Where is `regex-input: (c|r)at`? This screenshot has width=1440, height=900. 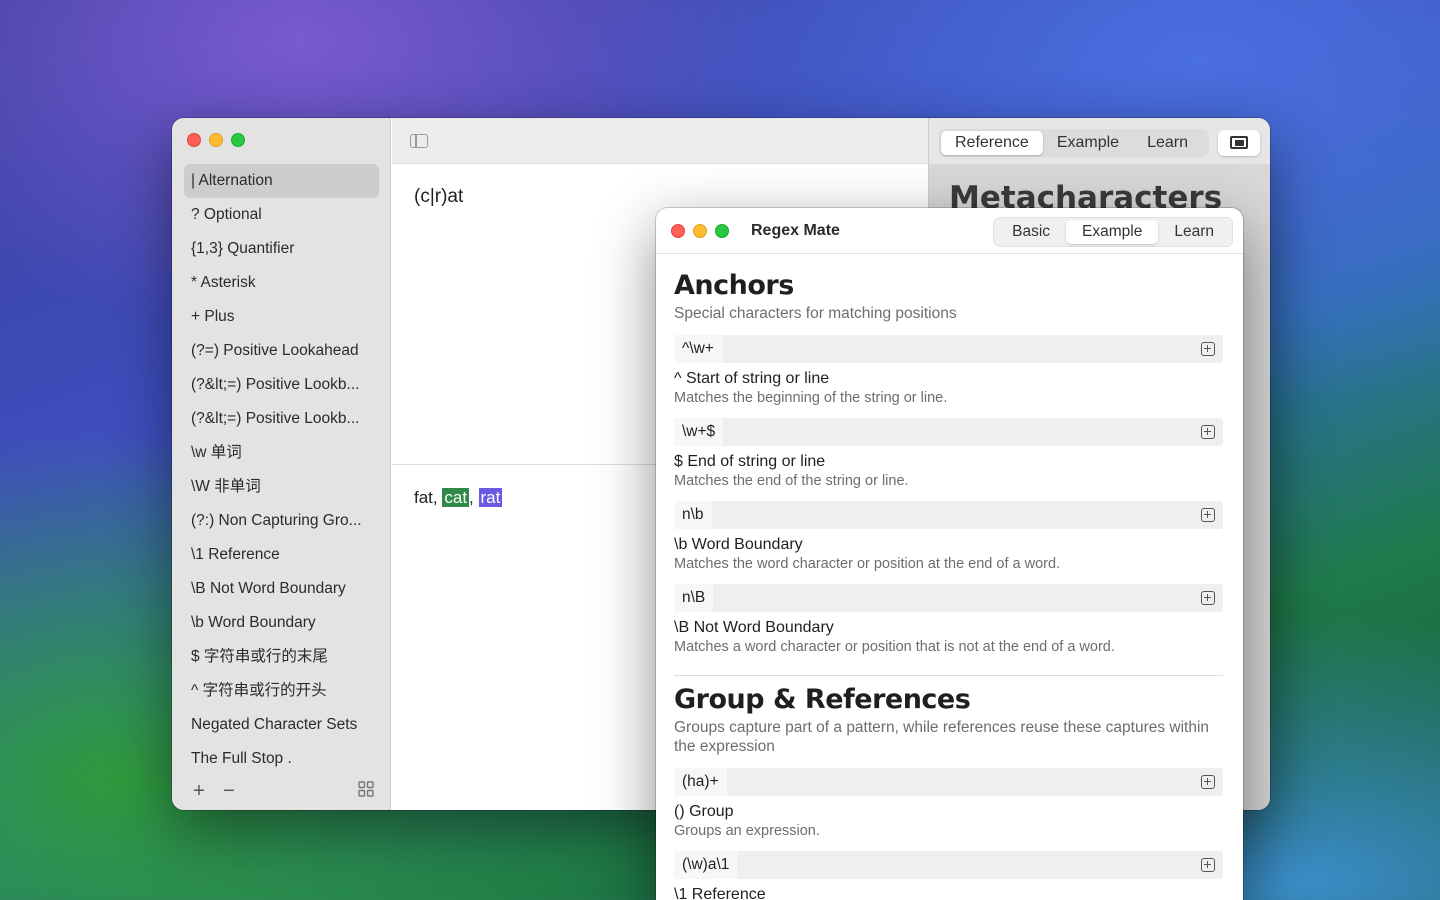
regex-input: (c|r)at is located at coordinates (438, 197).